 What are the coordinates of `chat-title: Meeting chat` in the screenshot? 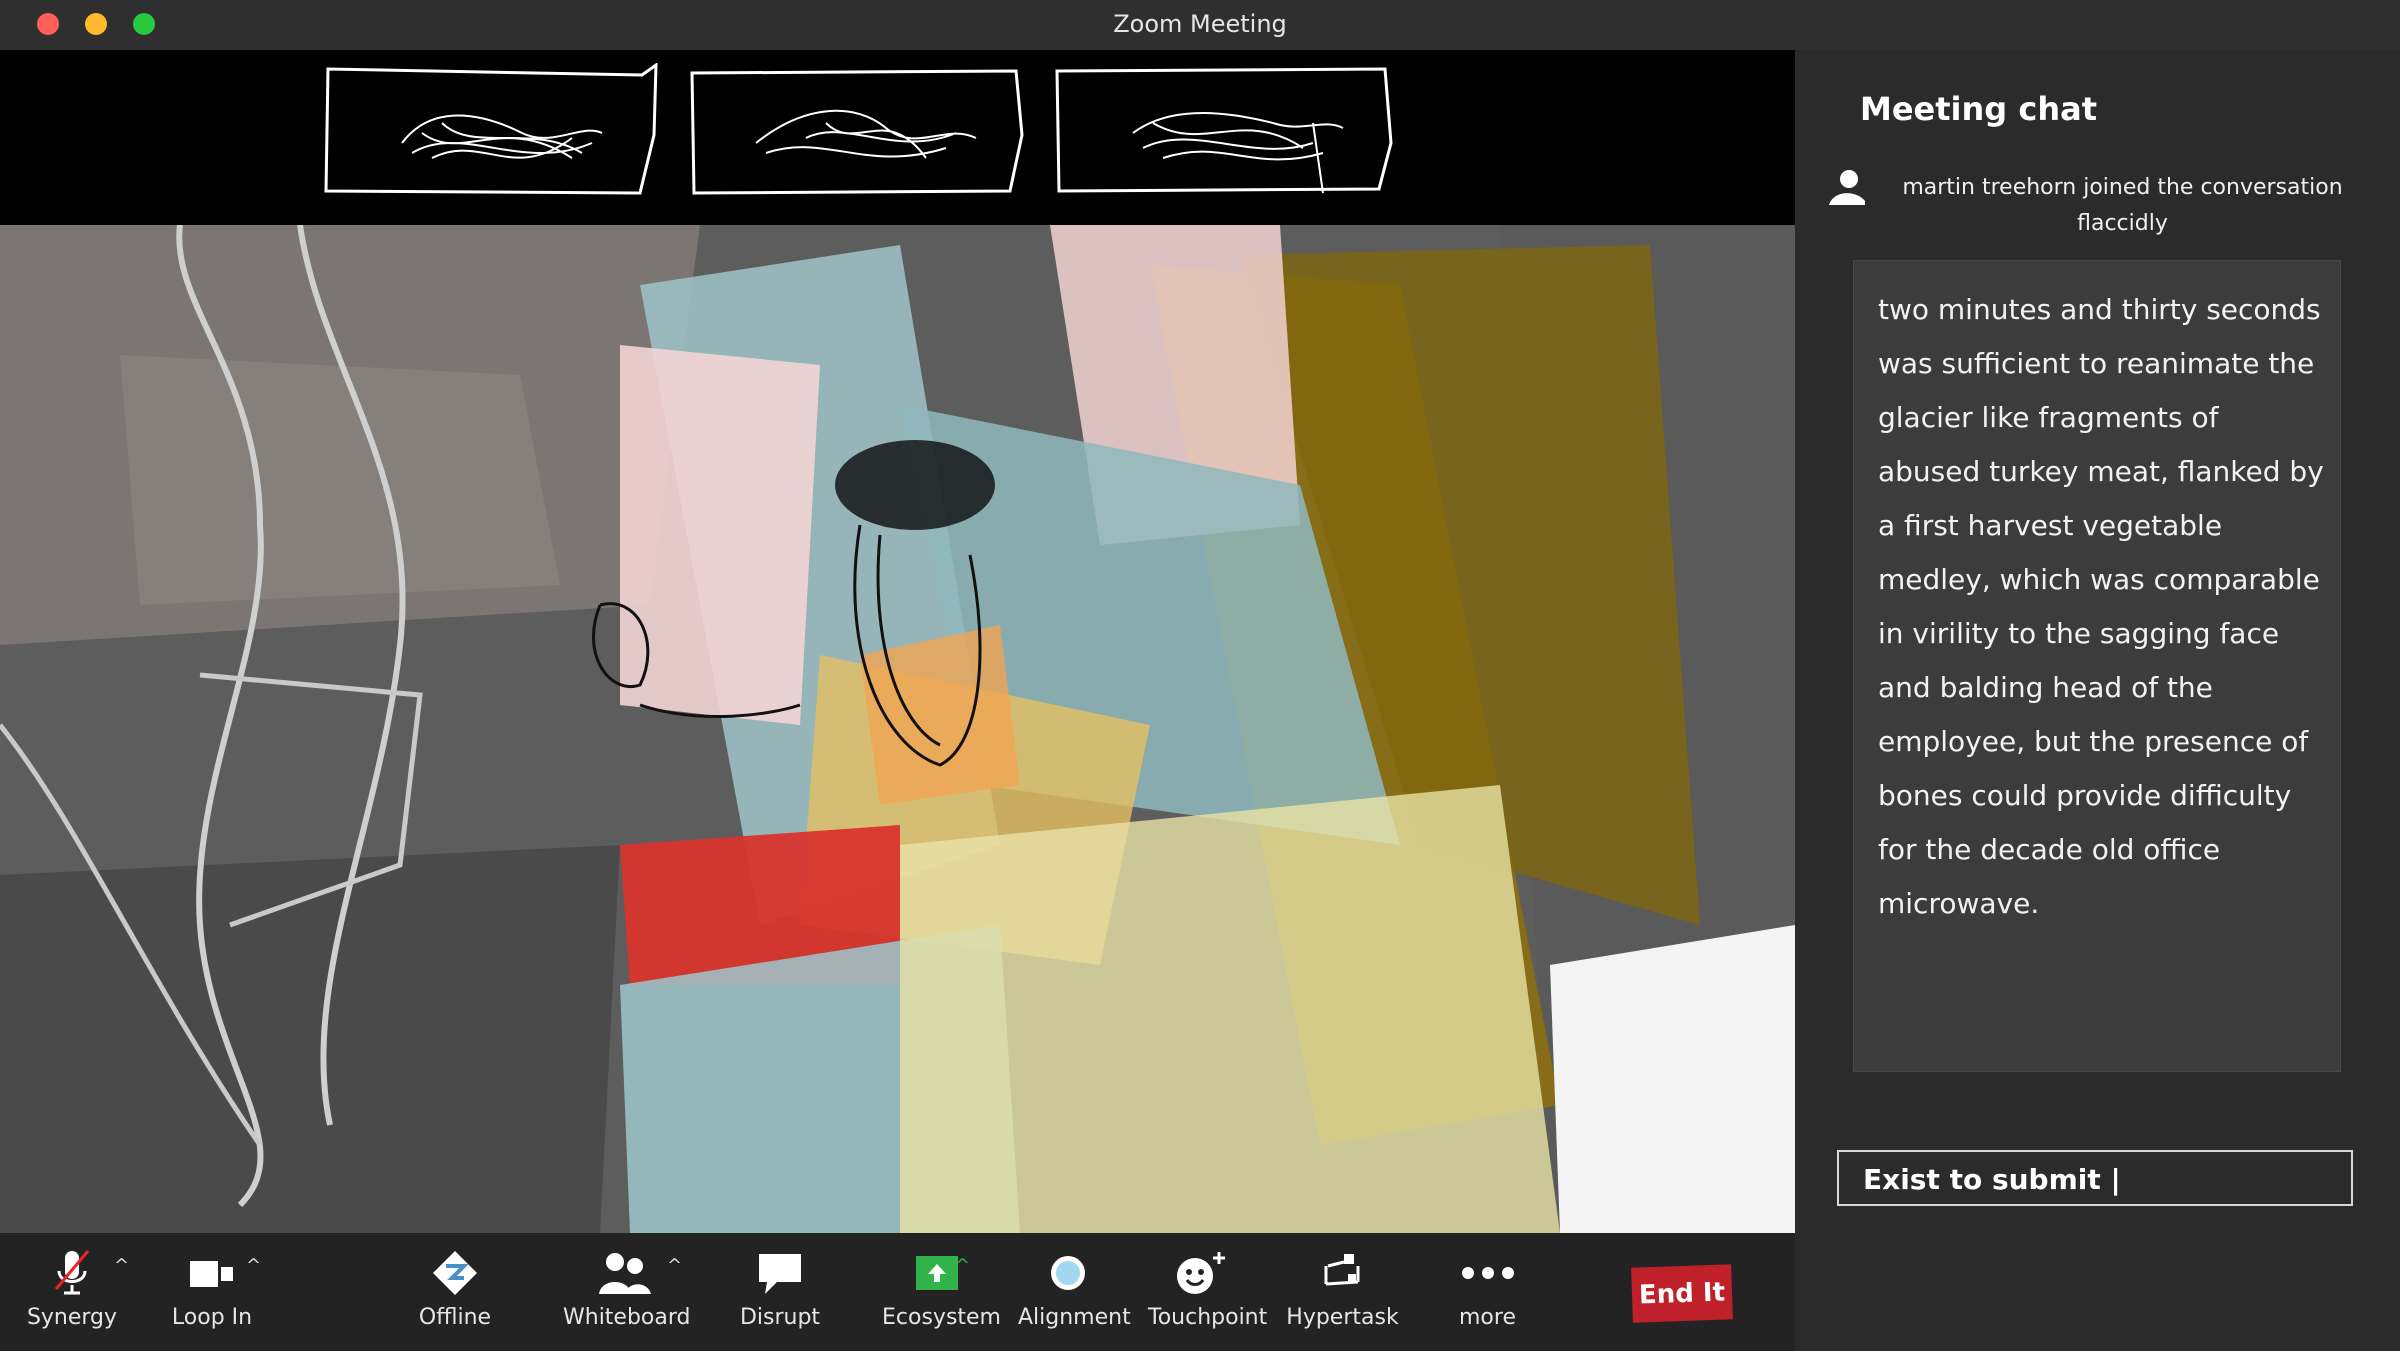 It's located at (1978, 109).